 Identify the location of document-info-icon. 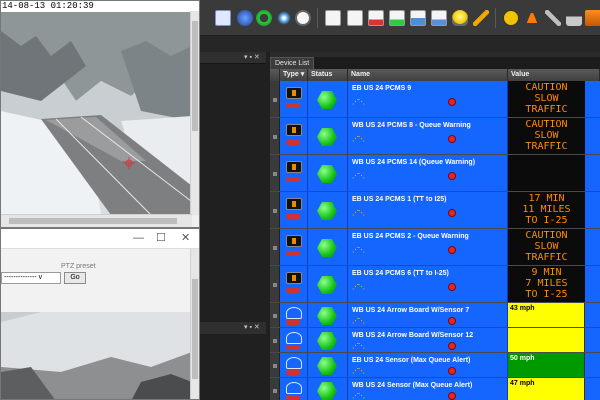
(439, 18).